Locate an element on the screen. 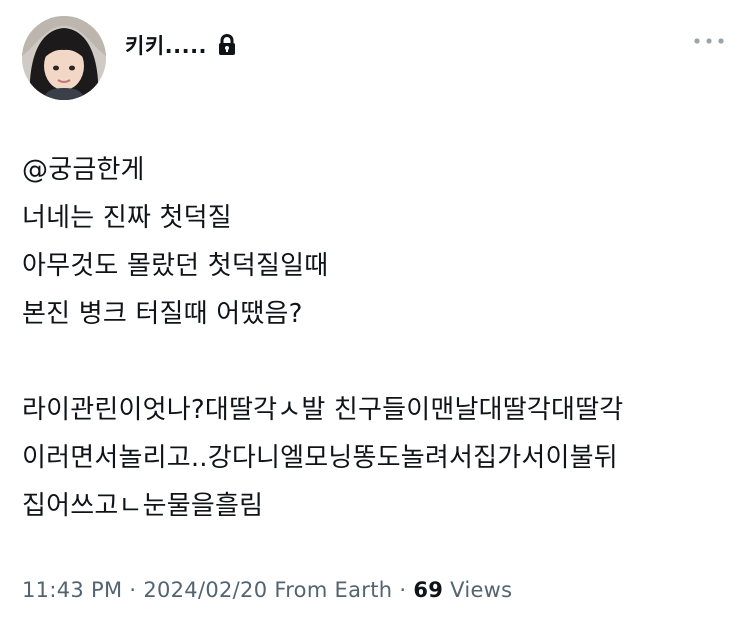 Image resolution: width=750 pixels, height=621 pixels. tweet-line: 본진 병크 터질때 어땠음? is located at coordinates (162, 314).